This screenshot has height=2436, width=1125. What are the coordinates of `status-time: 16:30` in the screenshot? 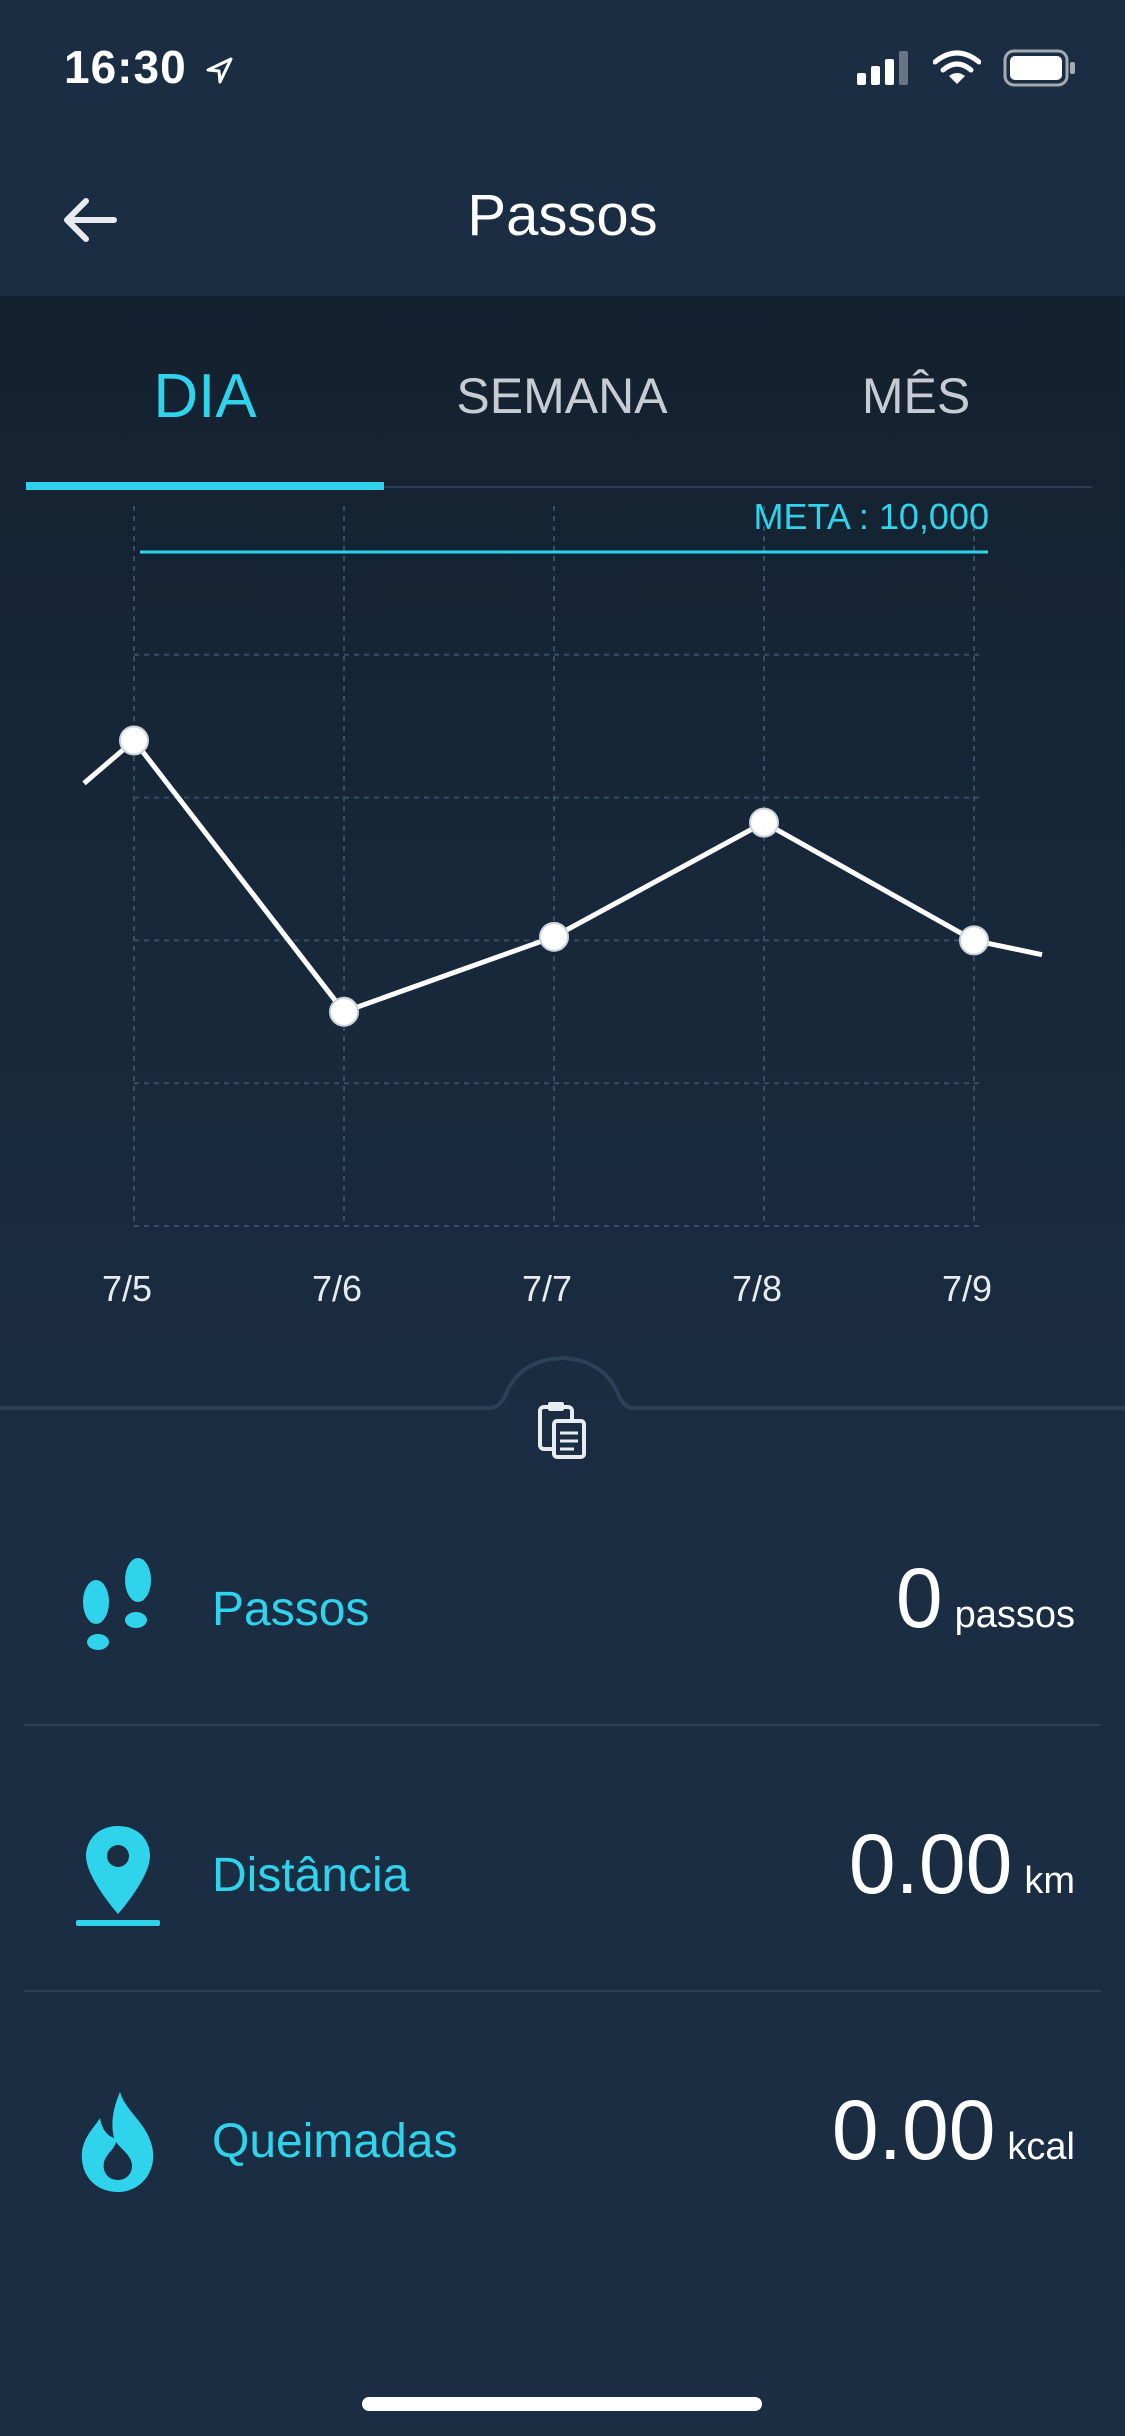 It's located at (149, 67).